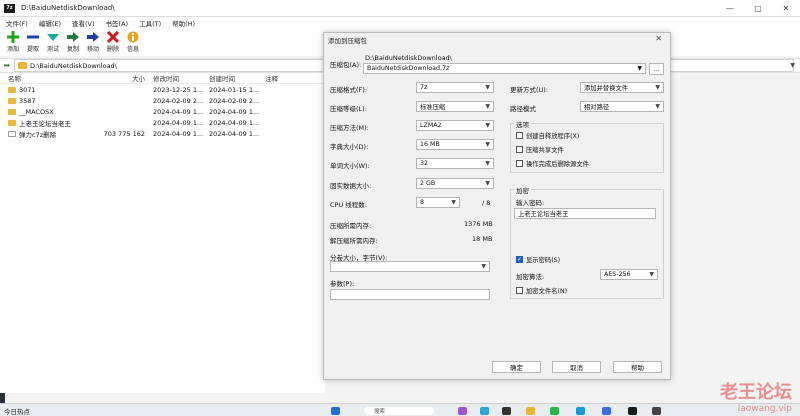 The image size is (800, 416). I want to click on extract-button: 提取, so click(33, 41).